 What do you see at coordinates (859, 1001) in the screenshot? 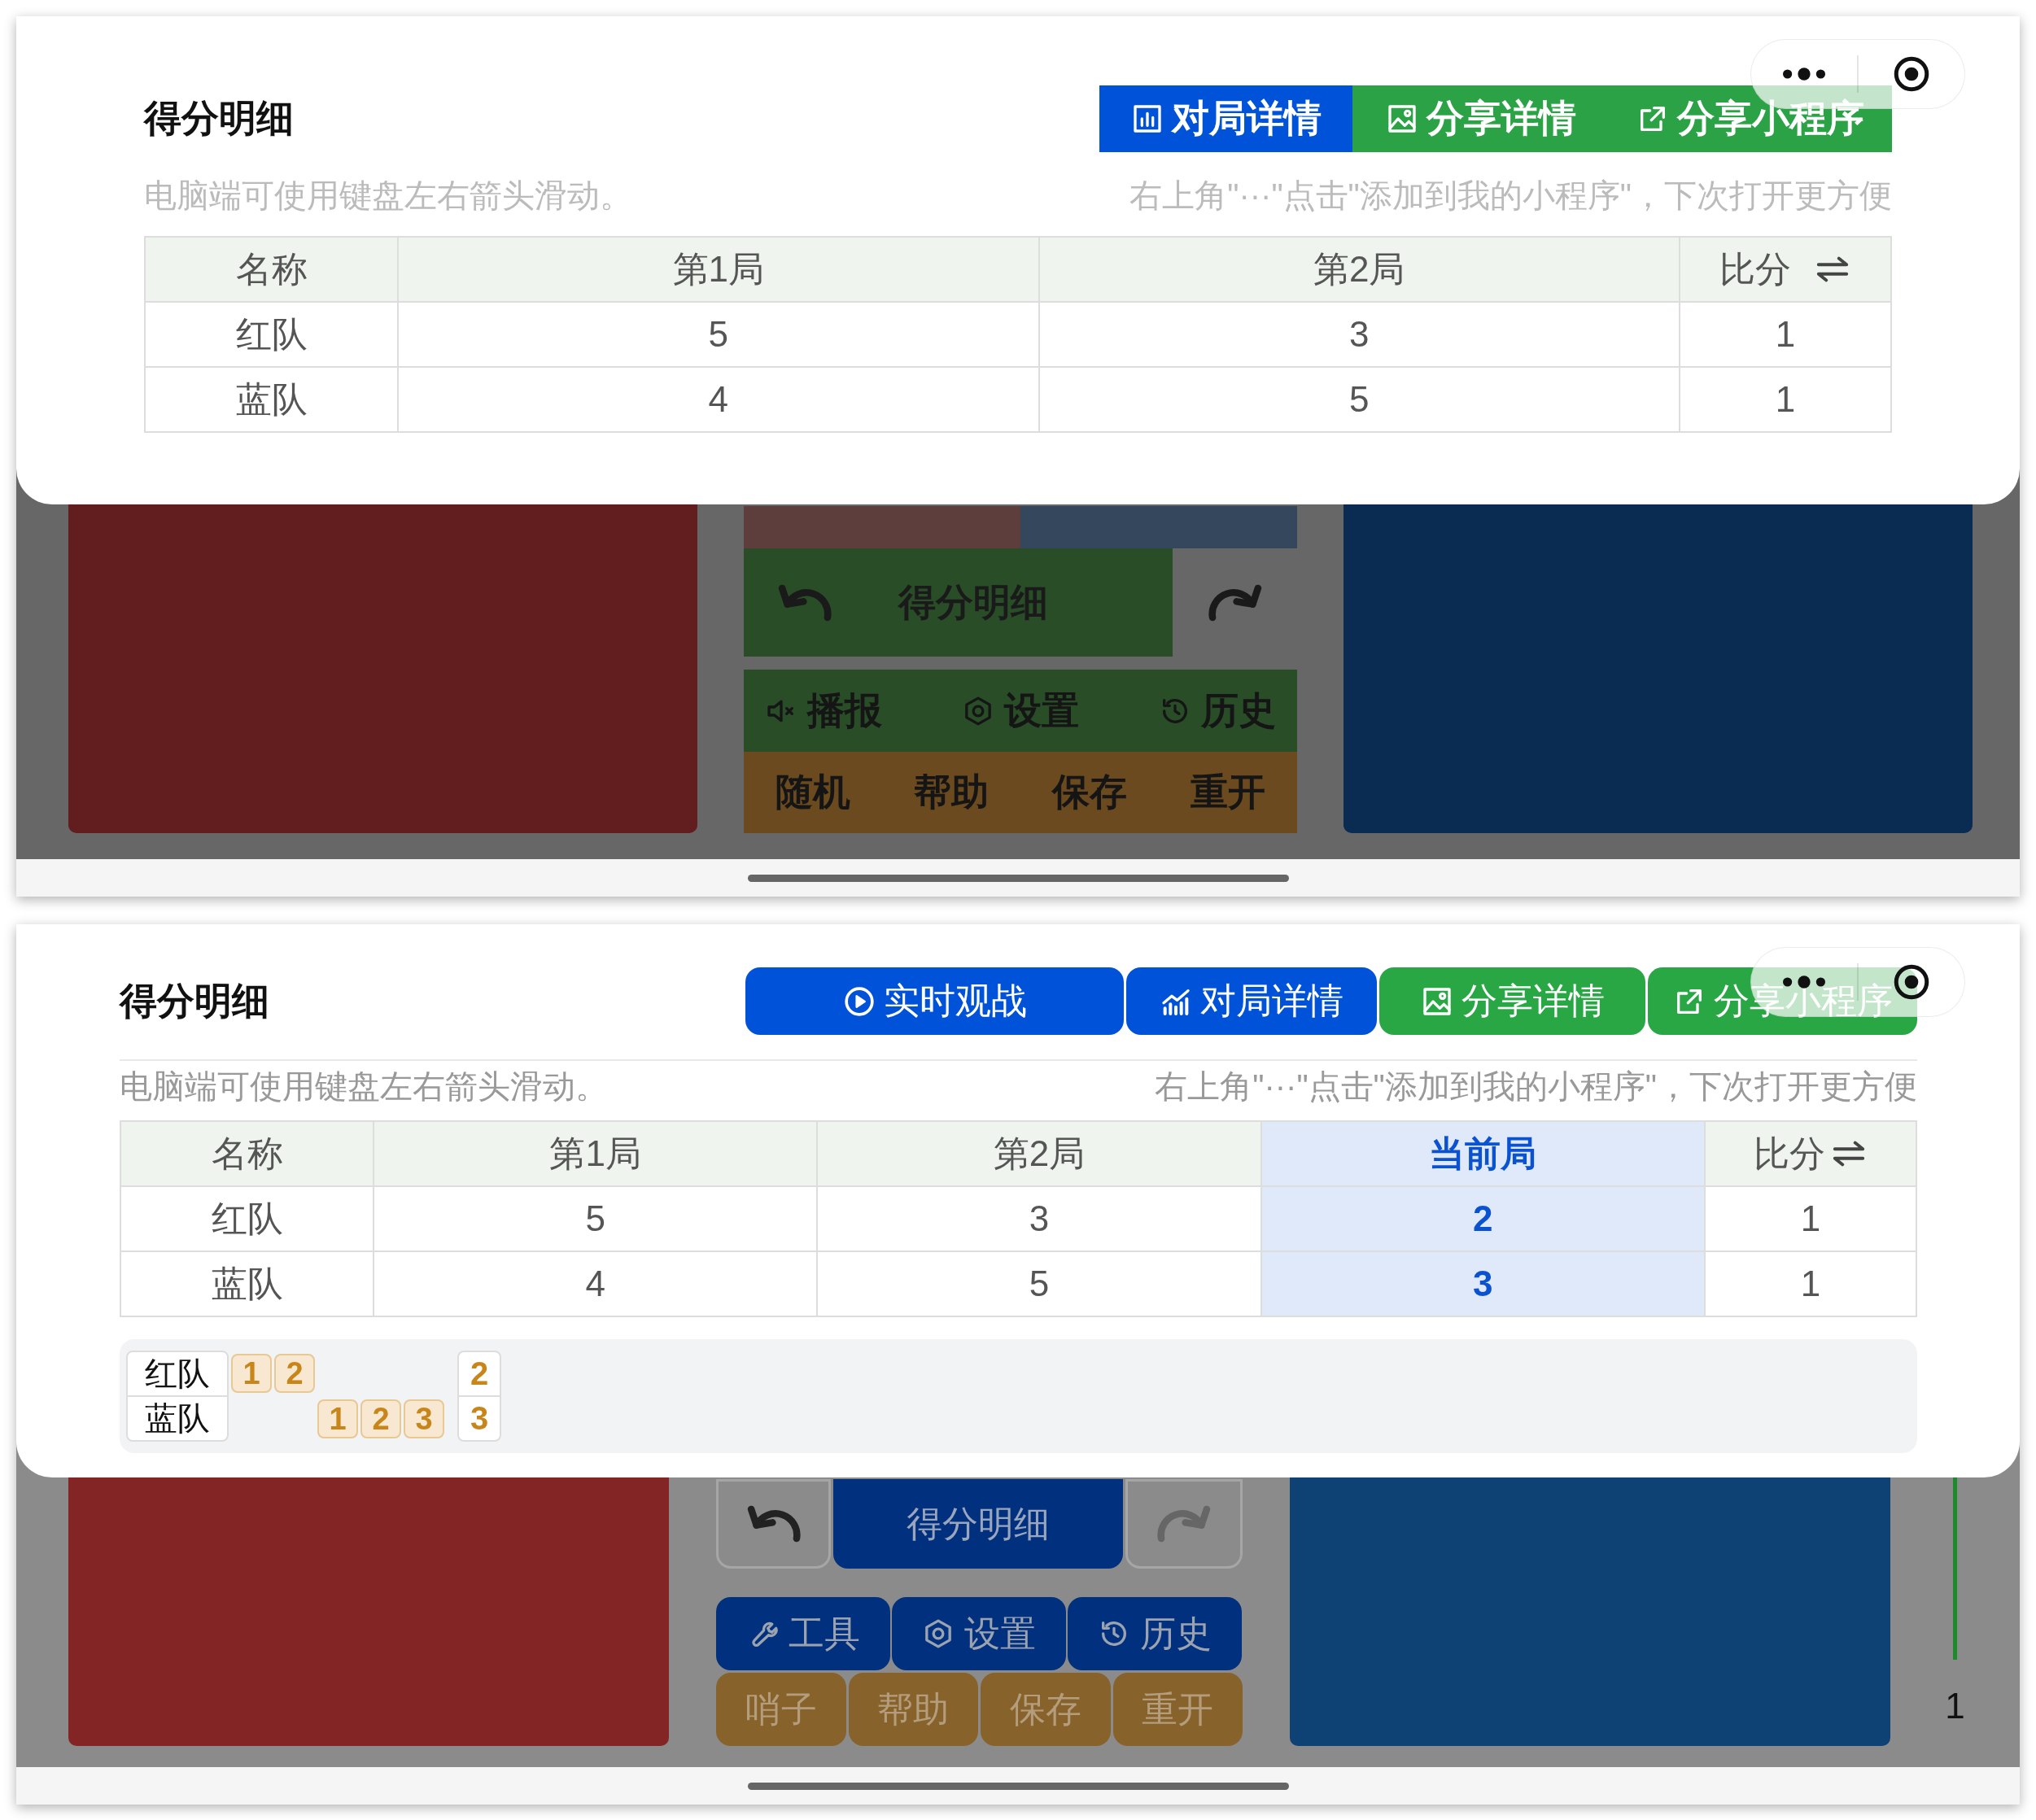
I see `play-icon` at bounding box center [859, 1001].